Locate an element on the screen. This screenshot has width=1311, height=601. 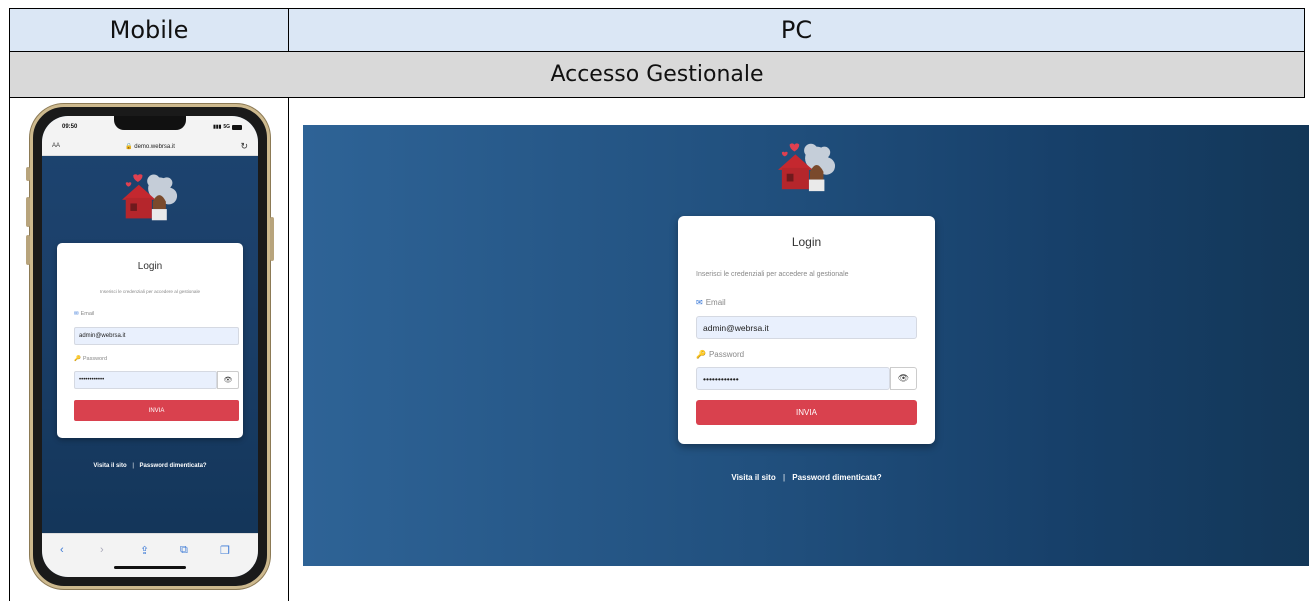
phone-power-button is located at coordinates (272, 239).